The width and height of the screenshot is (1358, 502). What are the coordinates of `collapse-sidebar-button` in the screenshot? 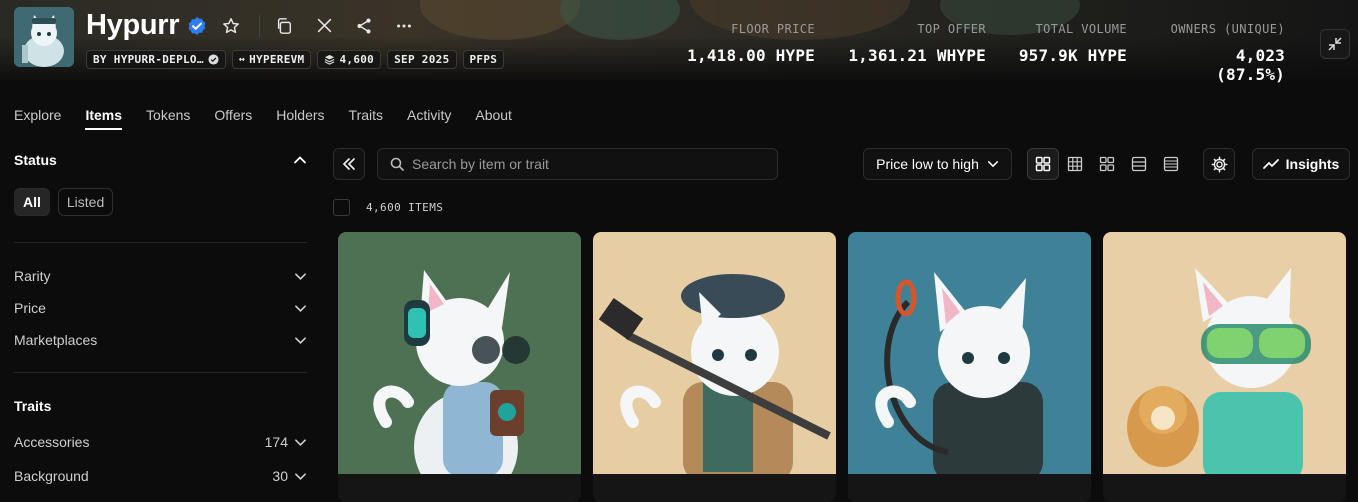 It's located at (349, 164).